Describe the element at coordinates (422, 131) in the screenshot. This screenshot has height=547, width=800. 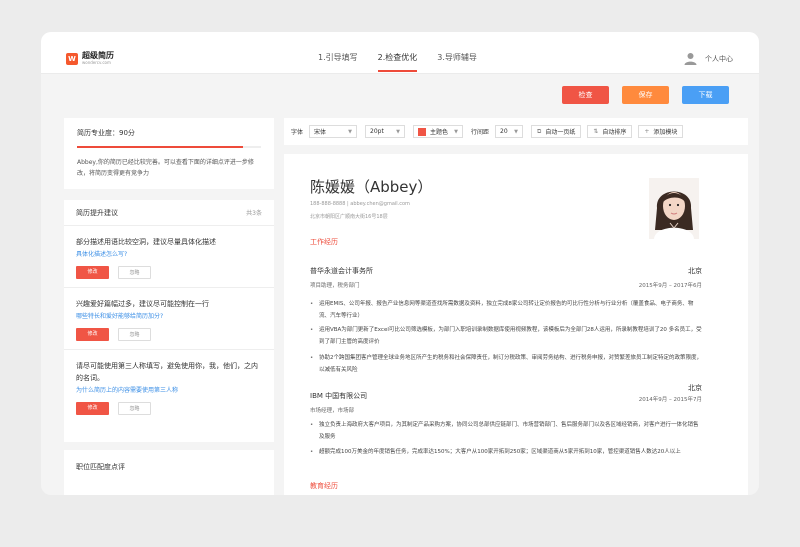
I see `theme-color-swatch` at that location.